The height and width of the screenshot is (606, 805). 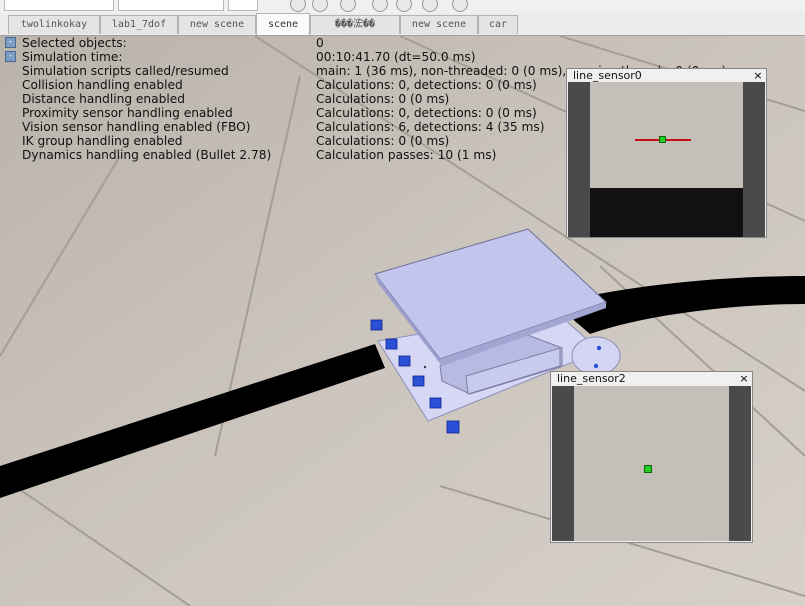 What do you see at coordinates (320, 43) in the screenshot?
I see `info-value: 0` at bounding box center [320, 43].